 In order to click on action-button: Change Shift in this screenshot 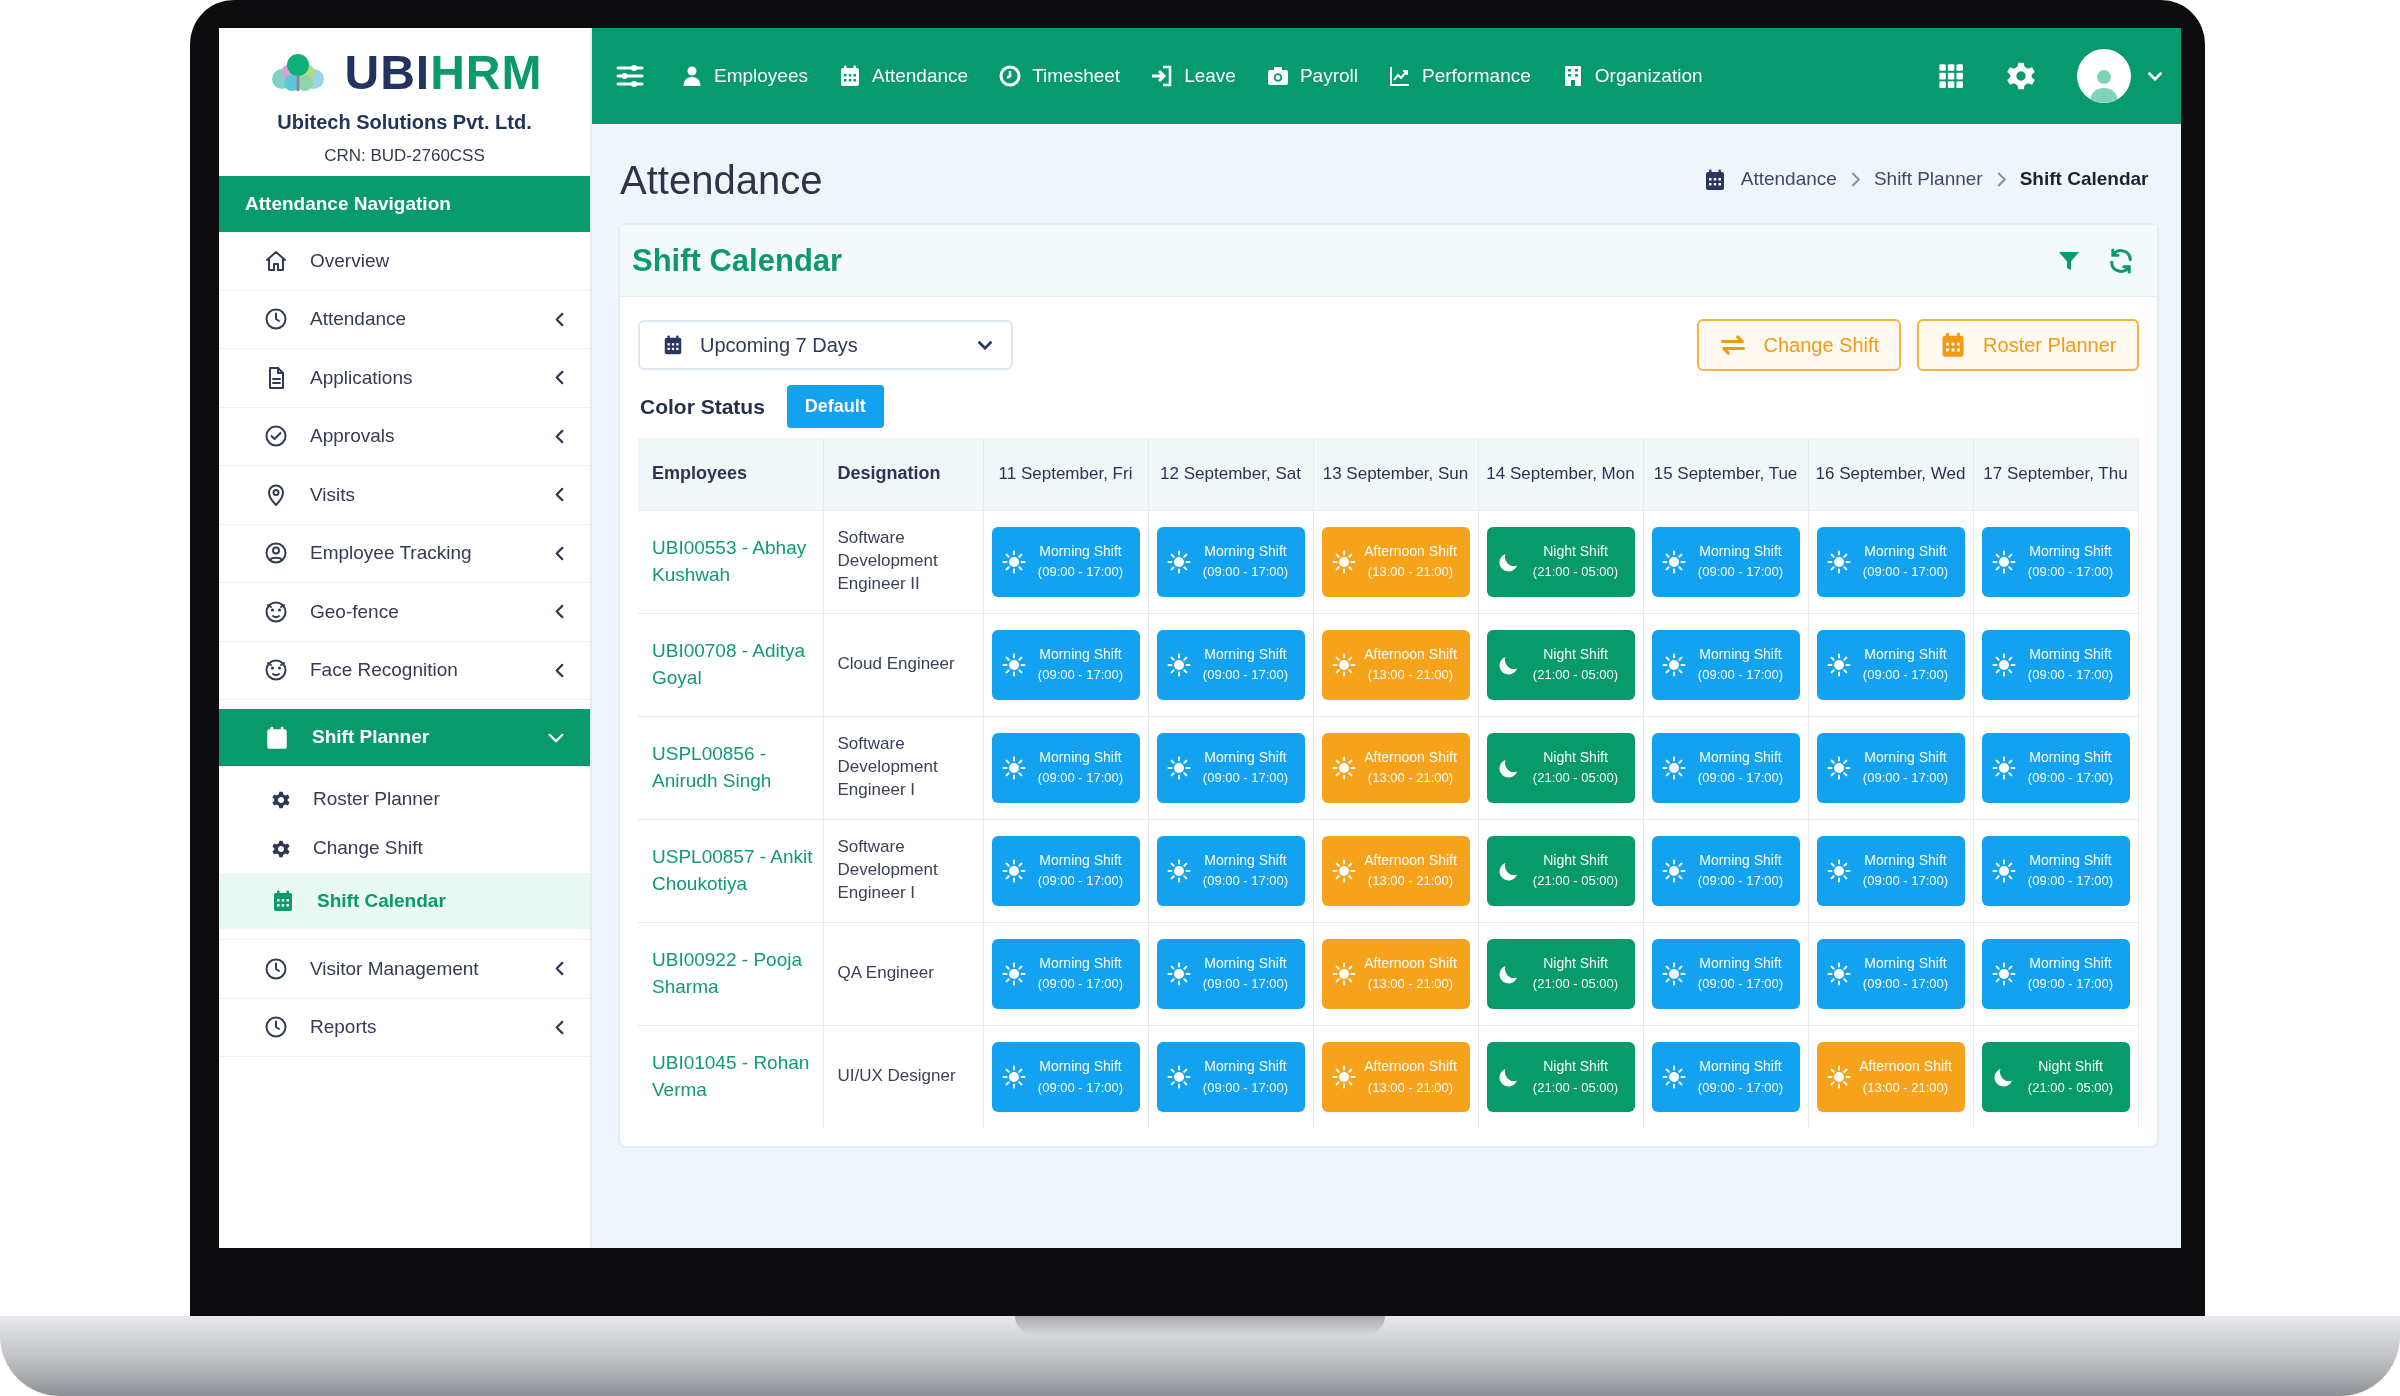, I will do `click(1799, 345)`.